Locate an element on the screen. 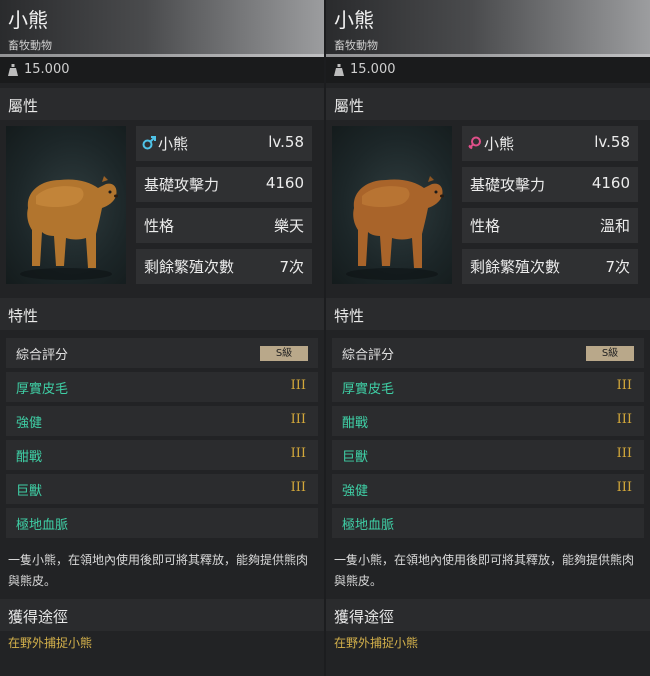  female-symbol-icon is located at coordinates (474, 143).